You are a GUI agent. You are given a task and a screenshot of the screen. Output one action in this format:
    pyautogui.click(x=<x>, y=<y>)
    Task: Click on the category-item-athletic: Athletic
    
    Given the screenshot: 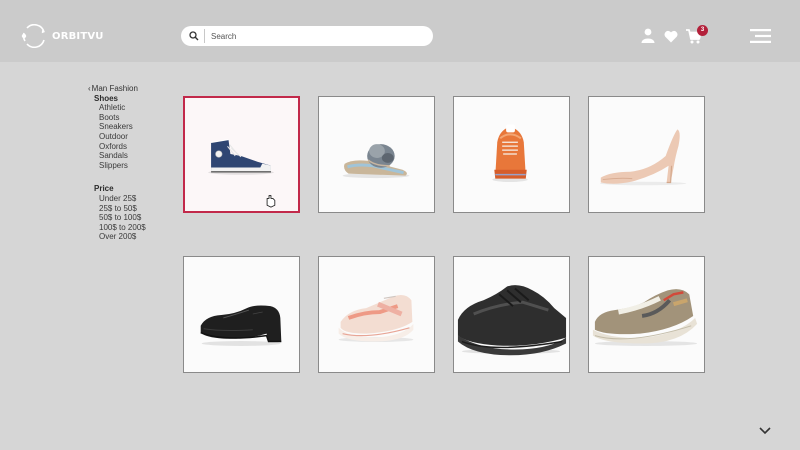 What is the action you would take?
    pyautogui.click(x=122, y=108)
    